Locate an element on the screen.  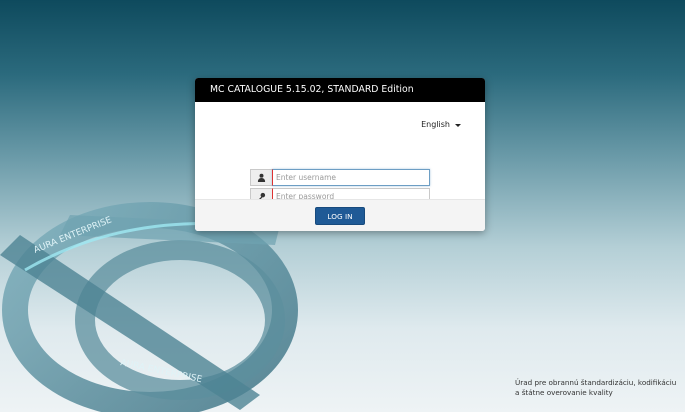
caret-down-icon is located at coordinates (458, 125).